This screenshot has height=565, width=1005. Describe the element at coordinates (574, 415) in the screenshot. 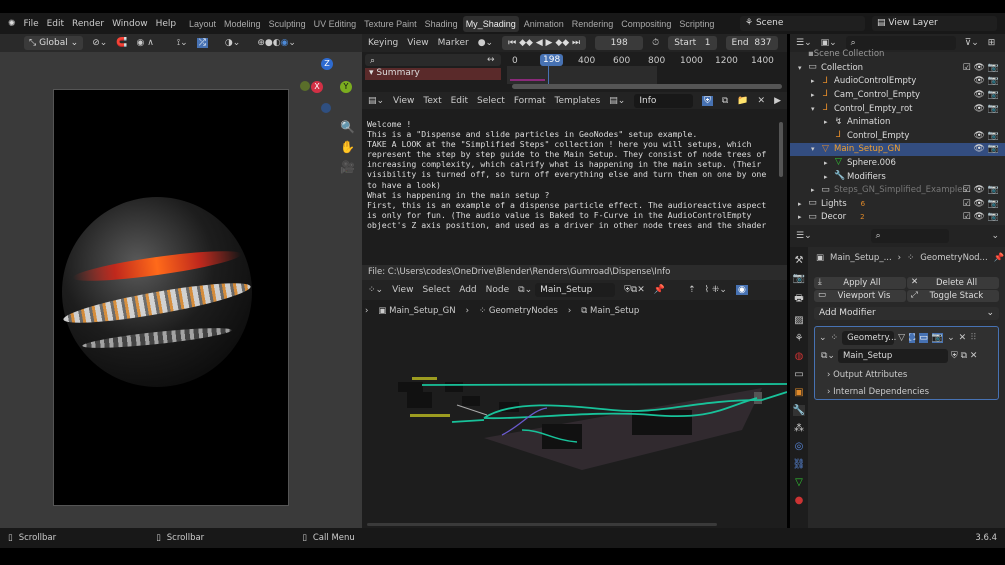

I see `node-graph` at that location.